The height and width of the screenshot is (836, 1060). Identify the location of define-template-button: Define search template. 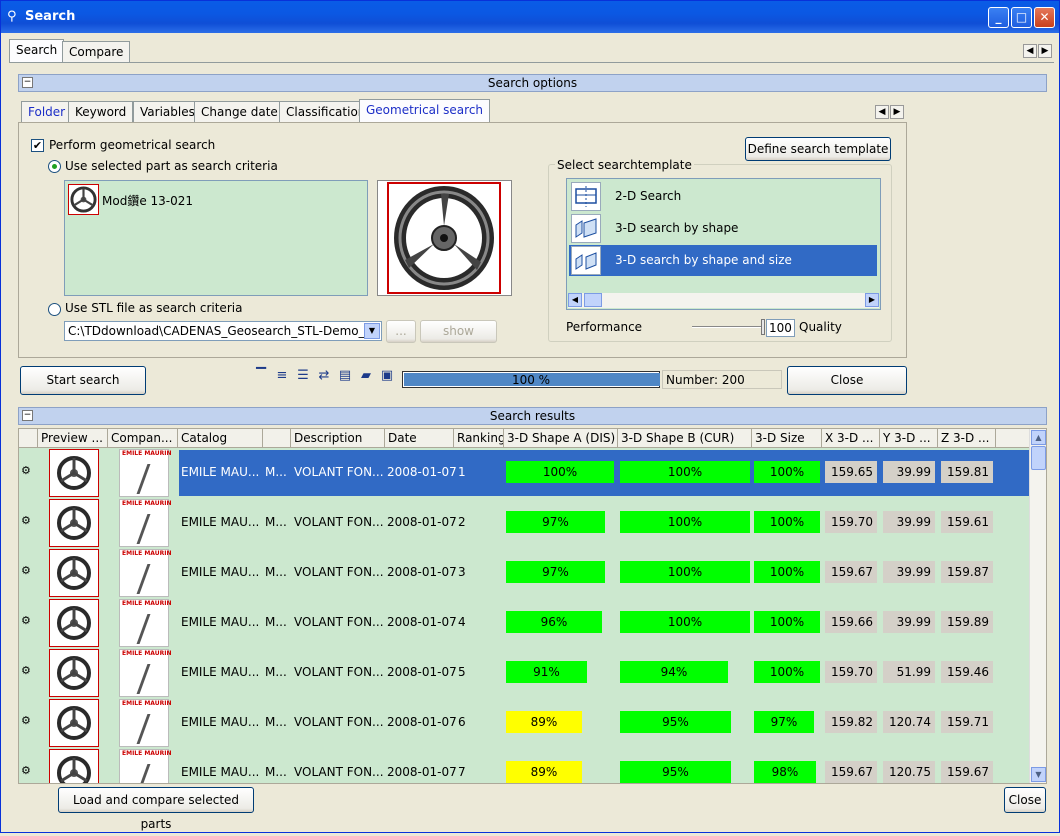
(818, 149).